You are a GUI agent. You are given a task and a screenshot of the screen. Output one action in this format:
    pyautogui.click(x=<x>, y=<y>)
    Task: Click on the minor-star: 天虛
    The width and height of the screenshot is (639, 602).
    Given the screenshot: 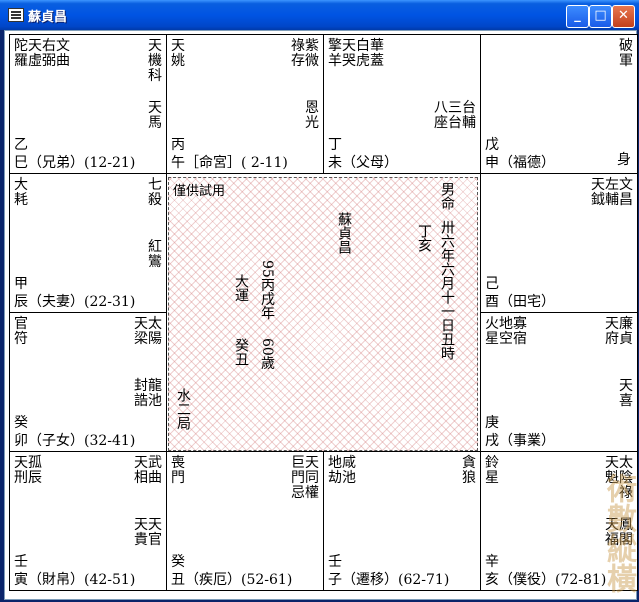 What is the action you would take?
    pyautogui.click(x=35, y=53)
    